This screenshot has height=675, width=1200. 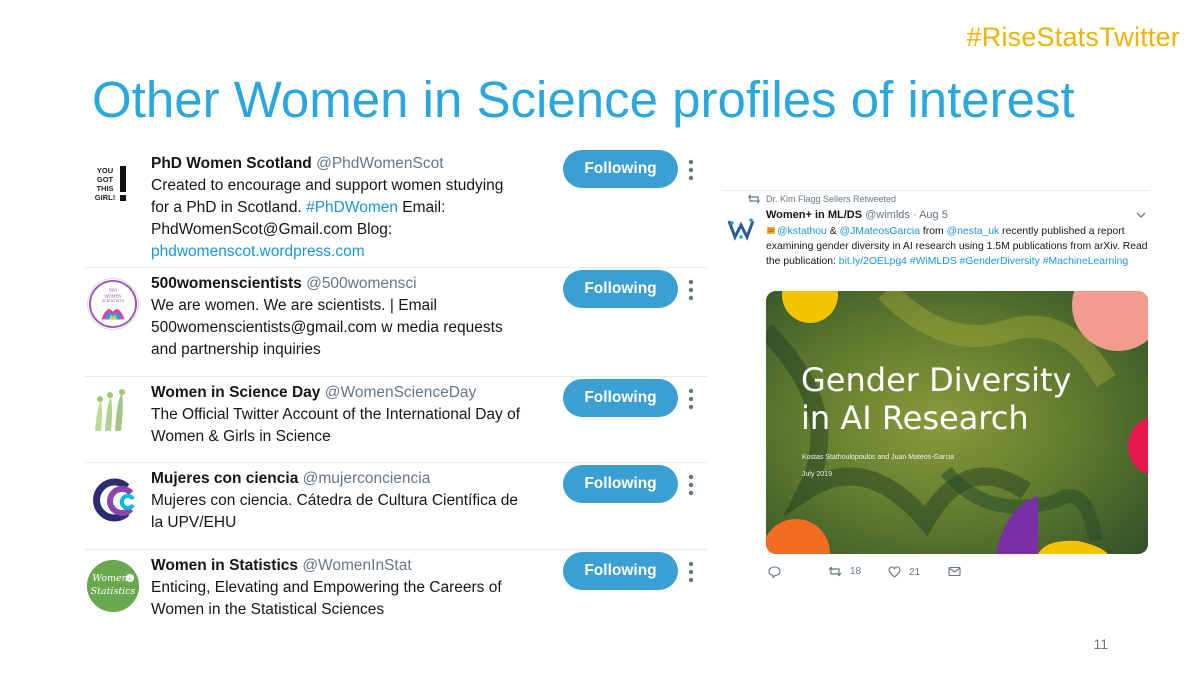 I want to click on direct-message-button, so click(x=954, y=571).